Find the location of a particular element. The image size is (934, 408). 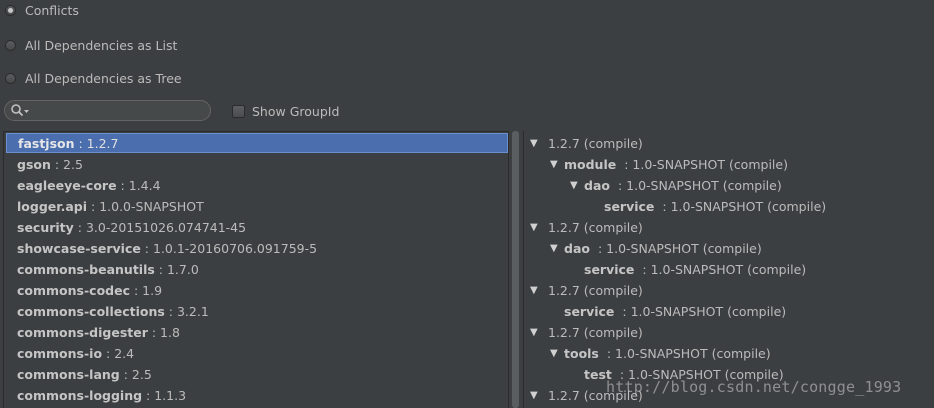

dependency-list-scrollbar is located at coordinates (515, 269).